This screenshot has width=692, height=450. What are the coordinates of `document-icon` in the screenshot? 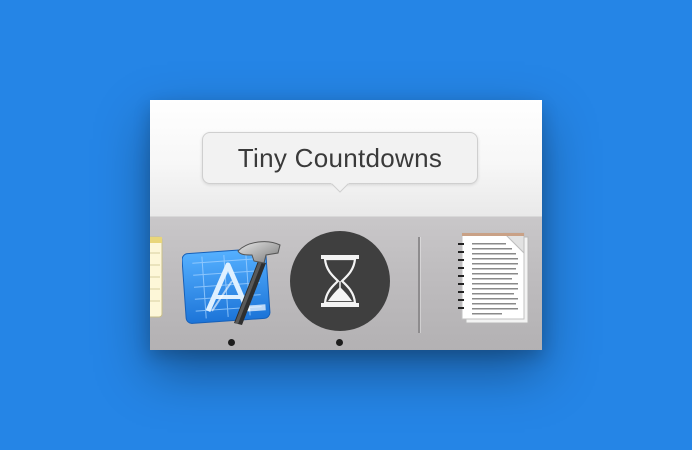 It's located at (494, 279).